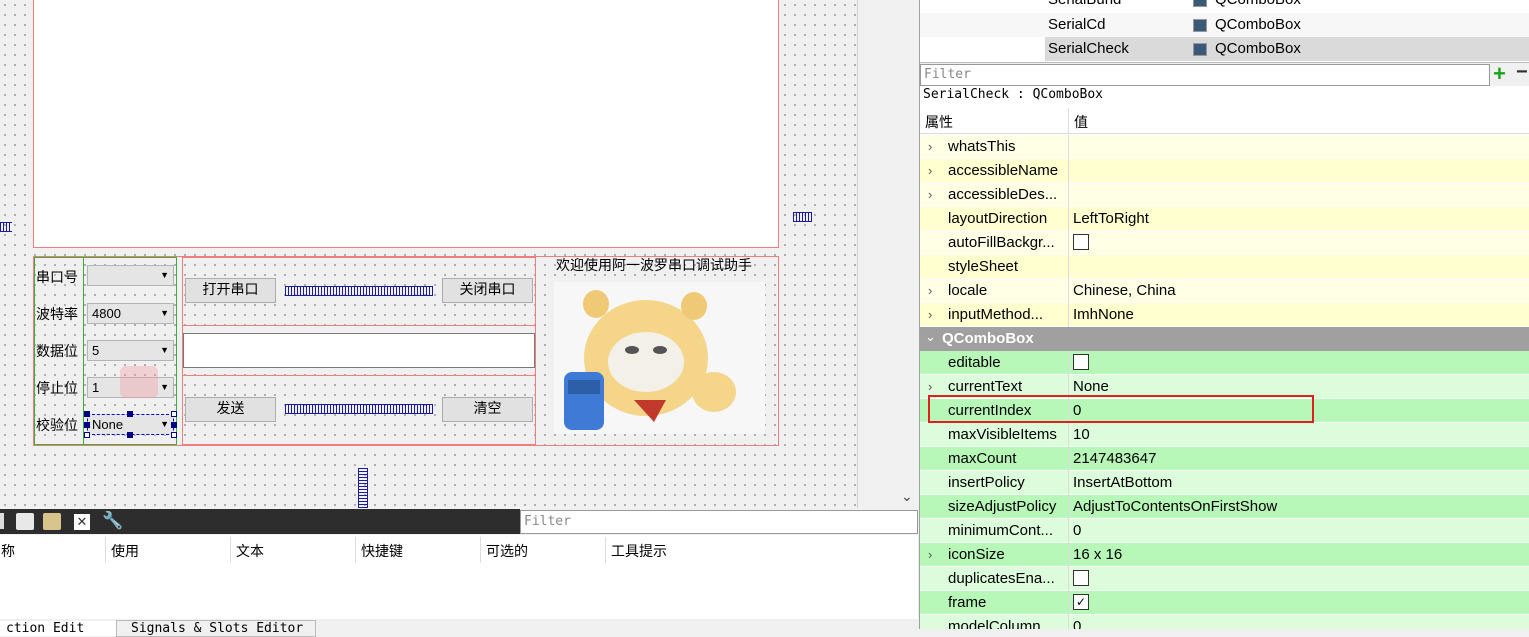 Image resolution: width=1529 pixels, height=637 pixels. What do you see at coordinates (1224, 171) in the screenshot?
I see `property-row-accessiblename: › accessibleName` at bounding box center [1224, 171].